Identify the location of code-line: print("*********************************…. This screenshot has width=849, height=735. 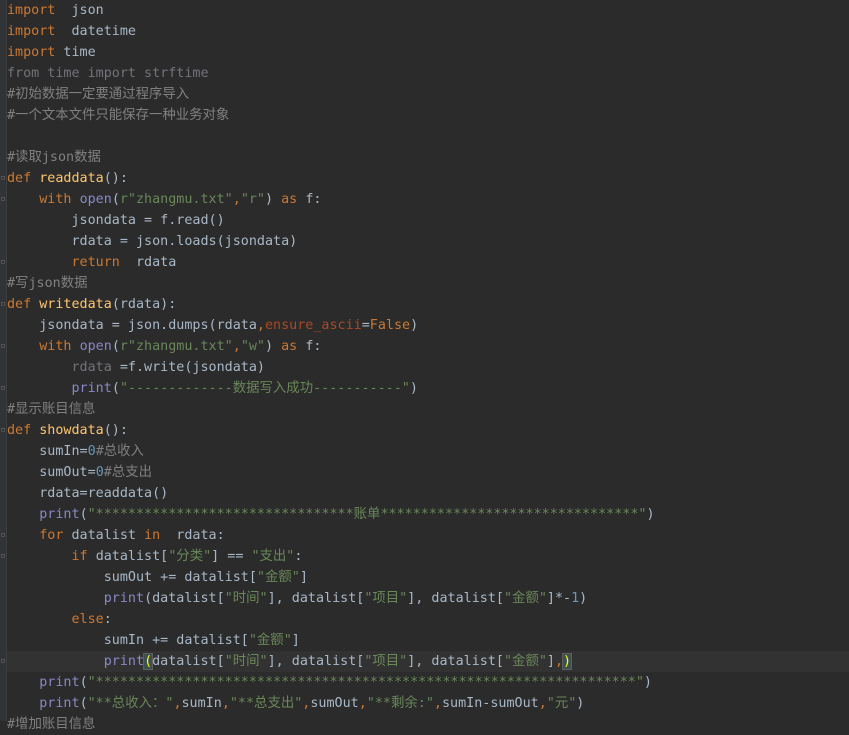
(428, 682).